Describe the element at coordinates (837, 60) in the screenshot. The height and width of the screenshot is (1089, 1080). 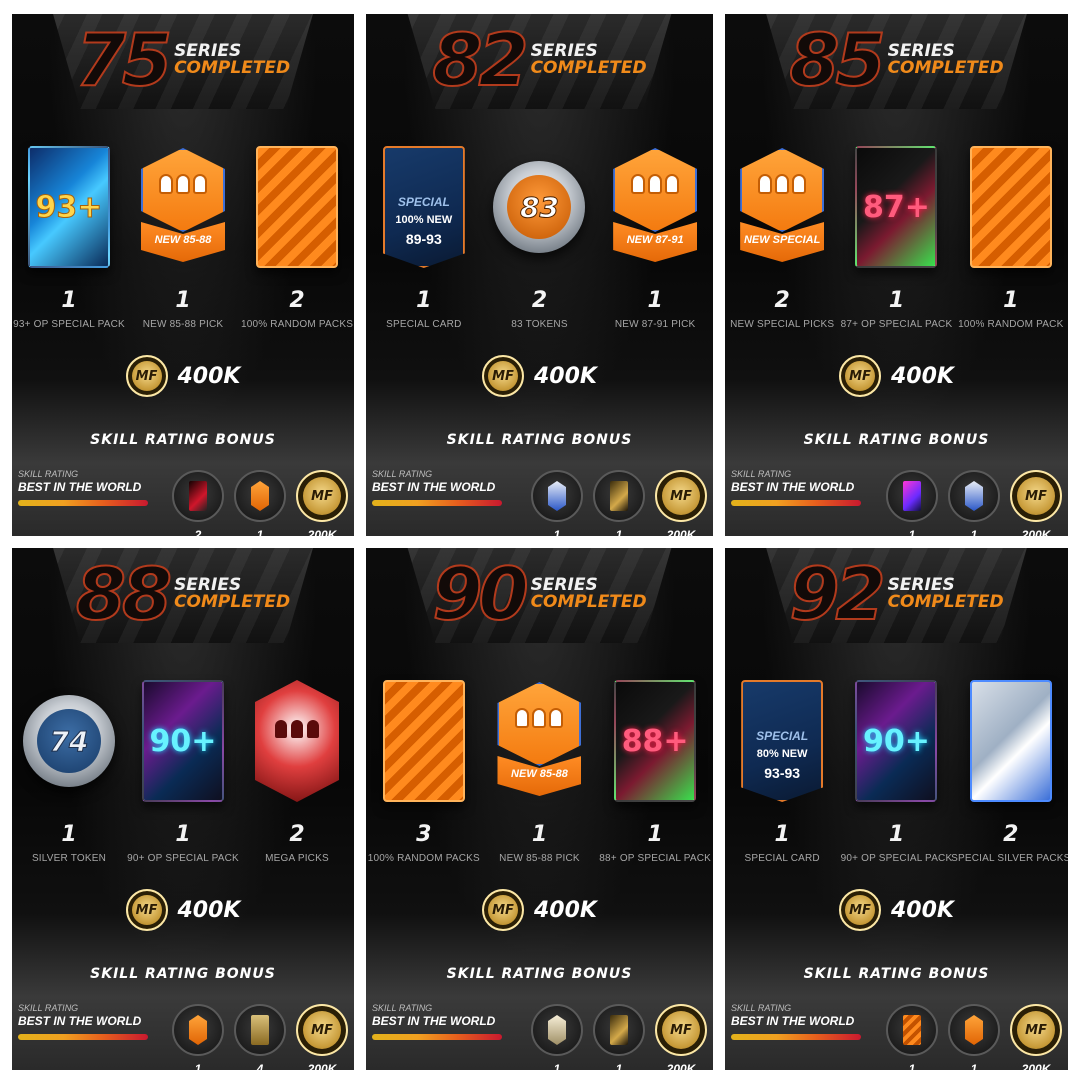
I see `series-number: 85` at that location.